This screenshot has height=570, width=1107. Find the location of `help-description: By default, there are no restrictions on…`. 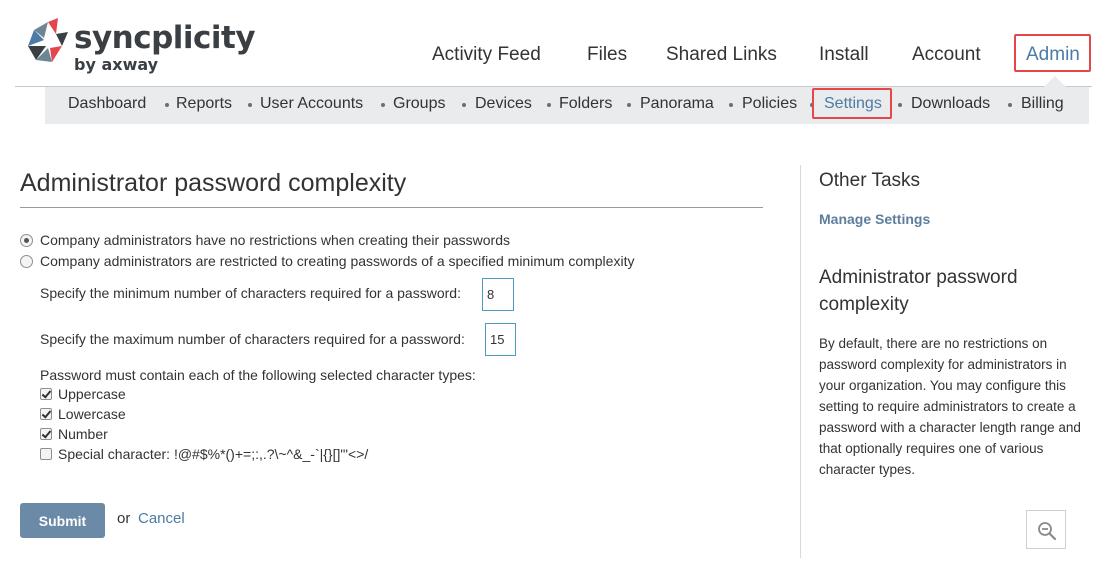

help-description: By default, there are no restrictions on… is located at coordinates (950, 406).